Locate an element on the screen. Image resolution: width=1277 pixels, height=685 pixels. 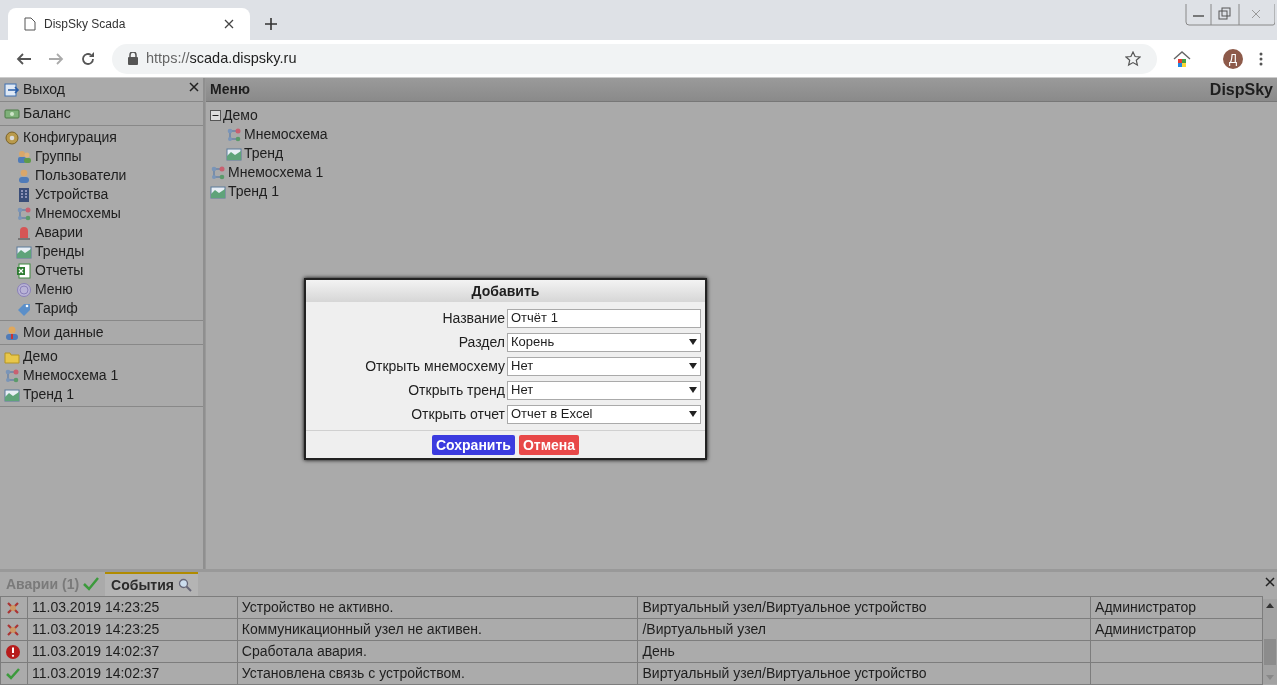
users-icon is located at coordinates (24, 156).